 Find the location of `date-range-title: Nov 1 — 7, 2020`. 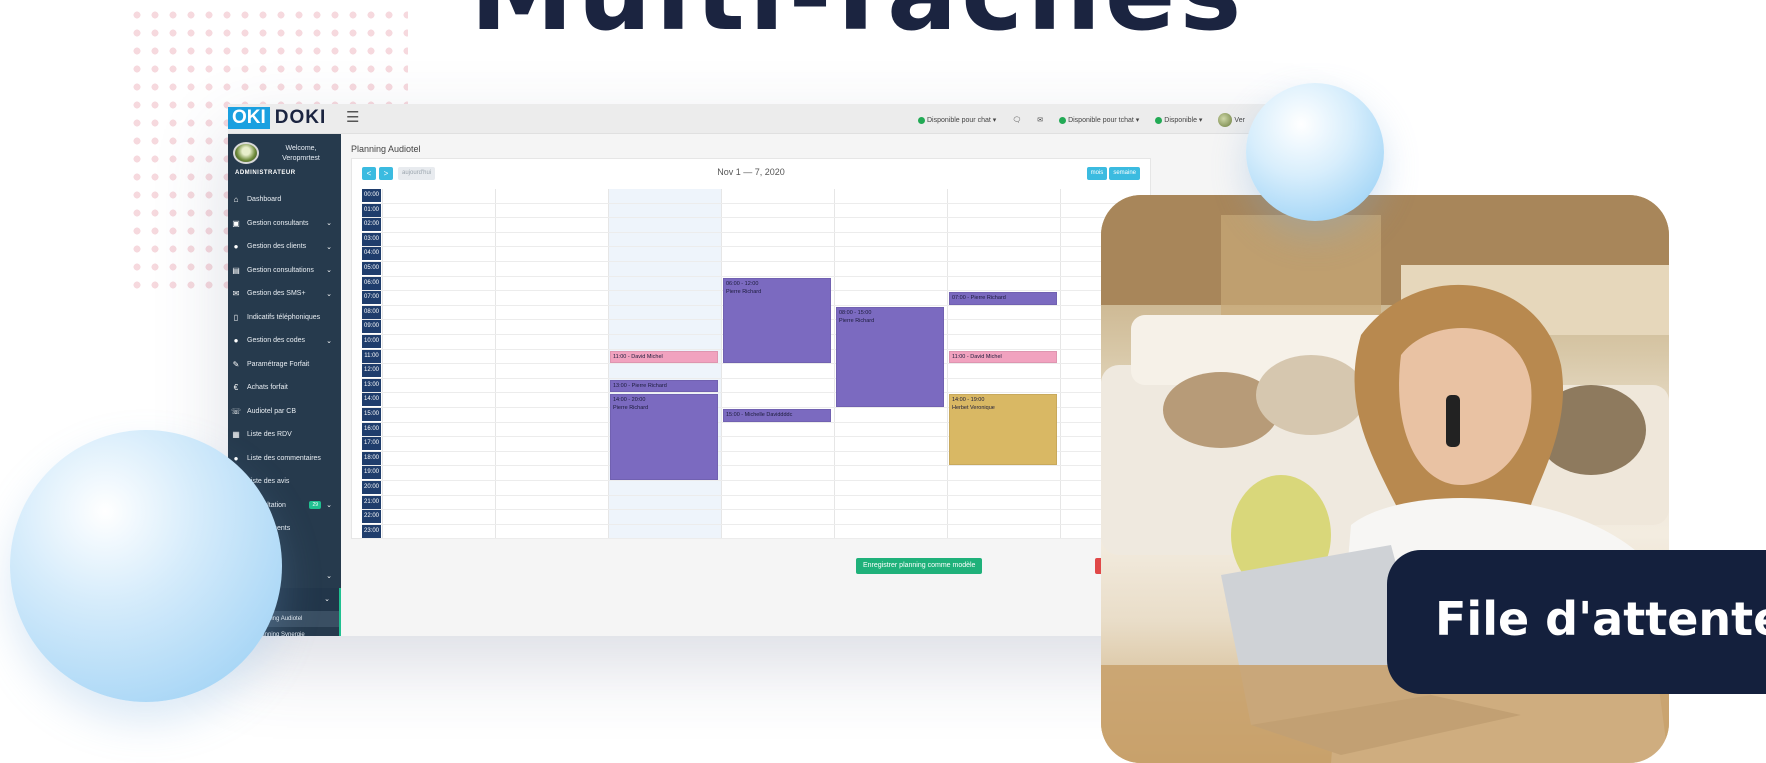

date-range-title: Nov 1 — 7, 2020 is located at coordinates (751, 172).